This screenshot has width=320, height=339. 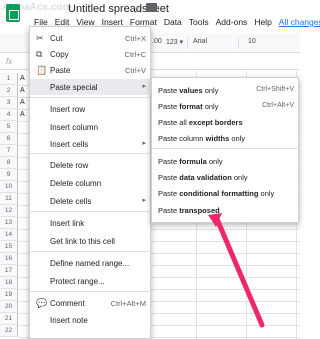 I want to click on star-icon: ☆, so click(x=138, y=9).